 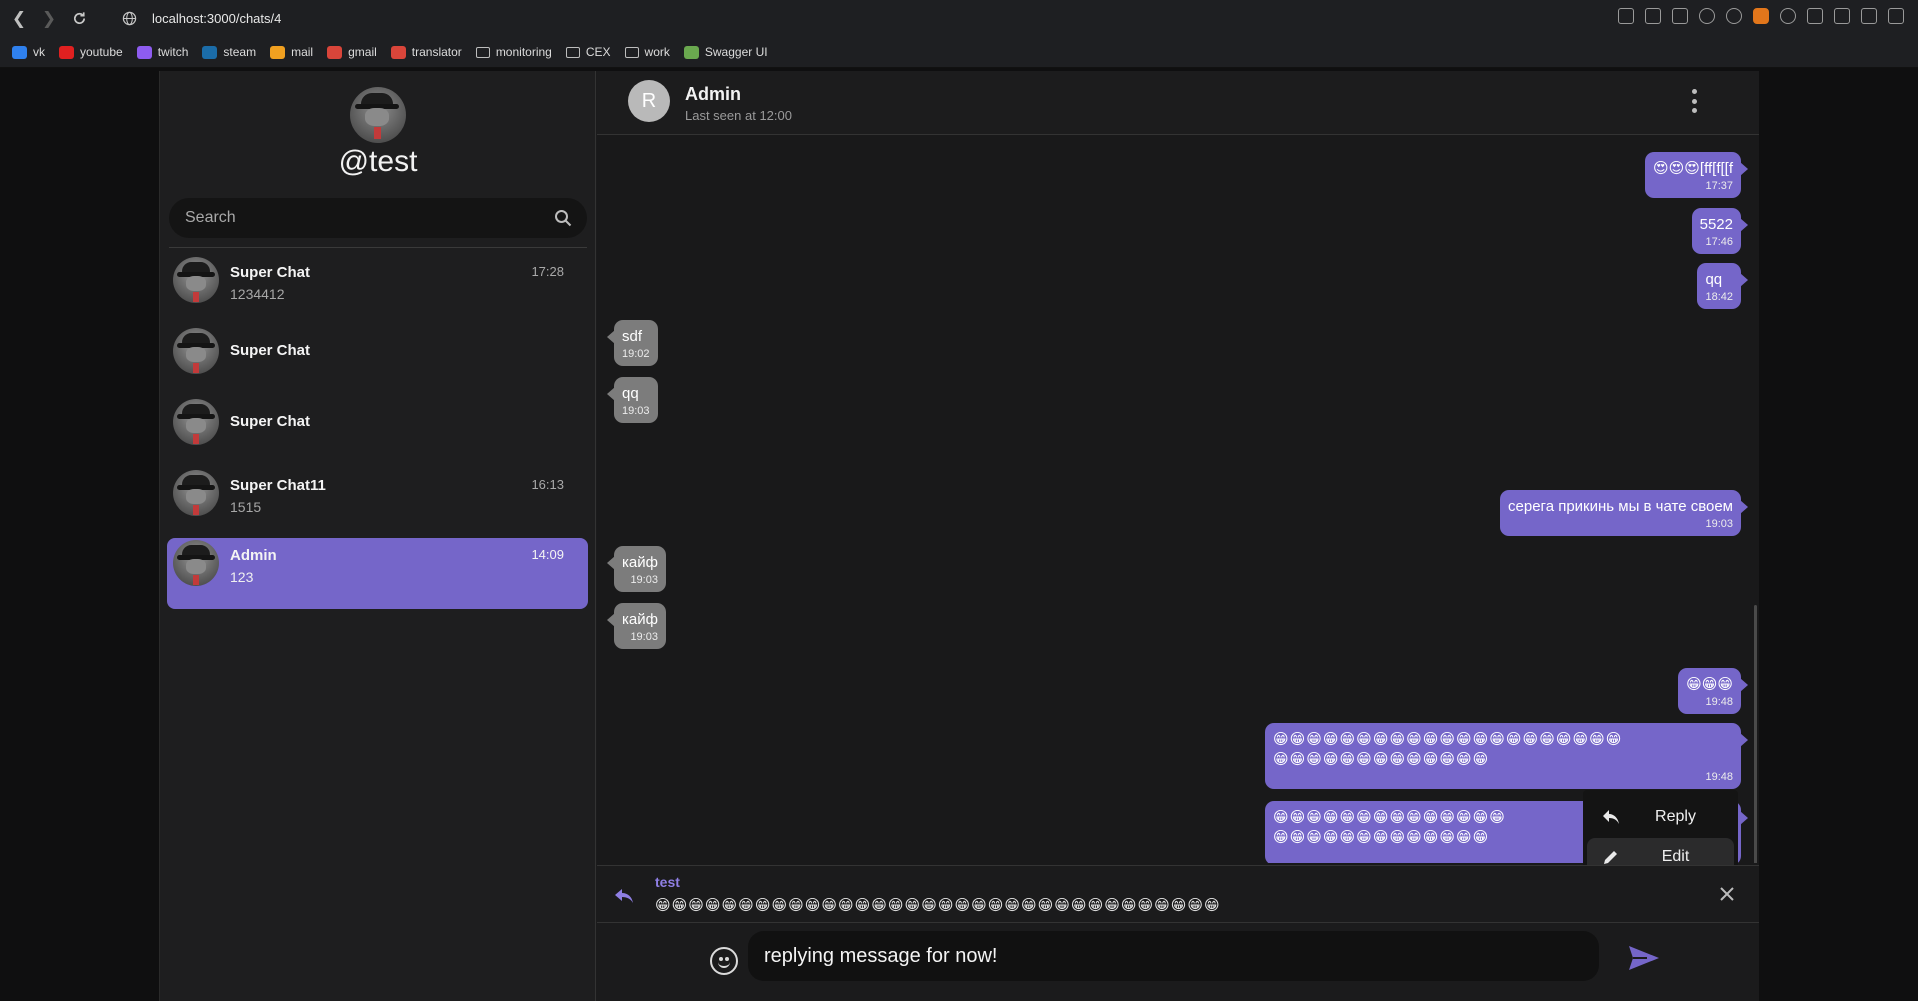 I want to click on bookmark-youtube: youtube, so click(x=91, y=52).